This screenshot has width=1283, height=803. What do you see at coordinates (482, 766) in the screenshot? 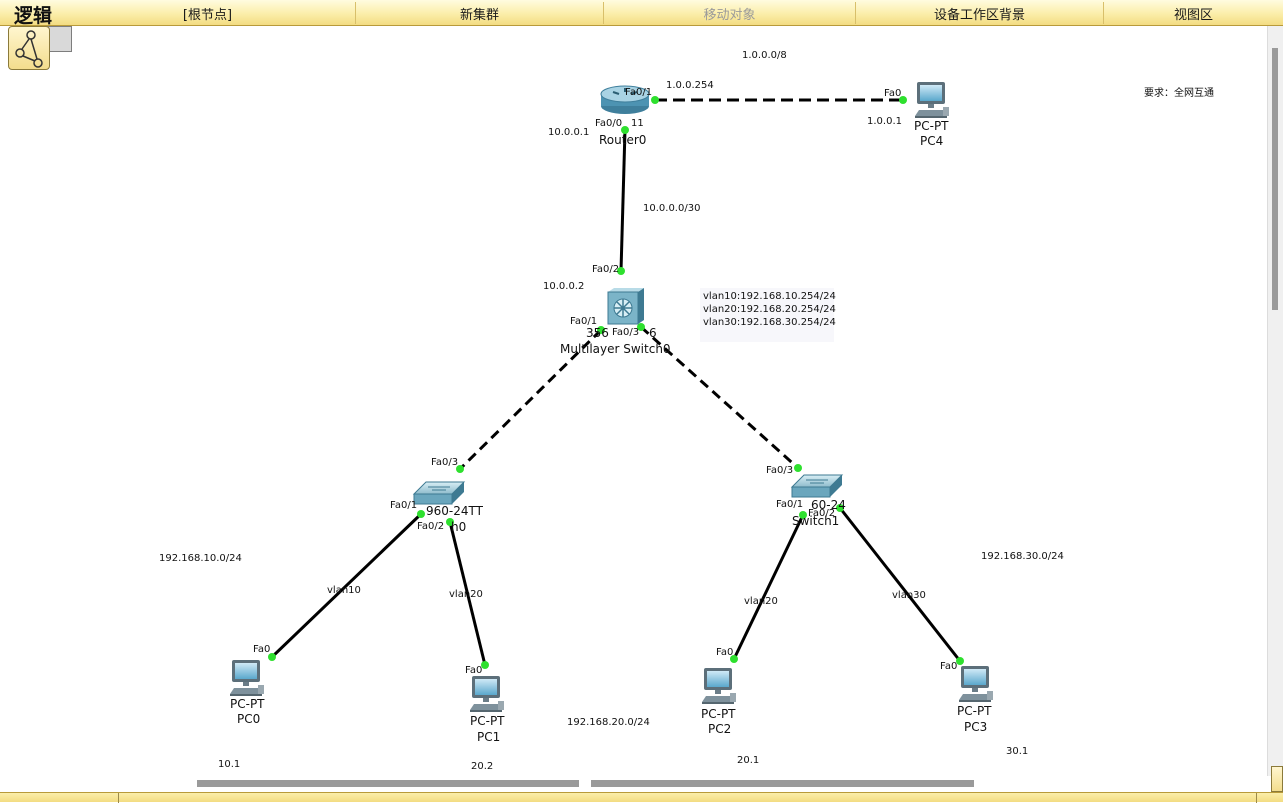
I see `pc1-ip: 20.2` at bounding box center [482, 766].